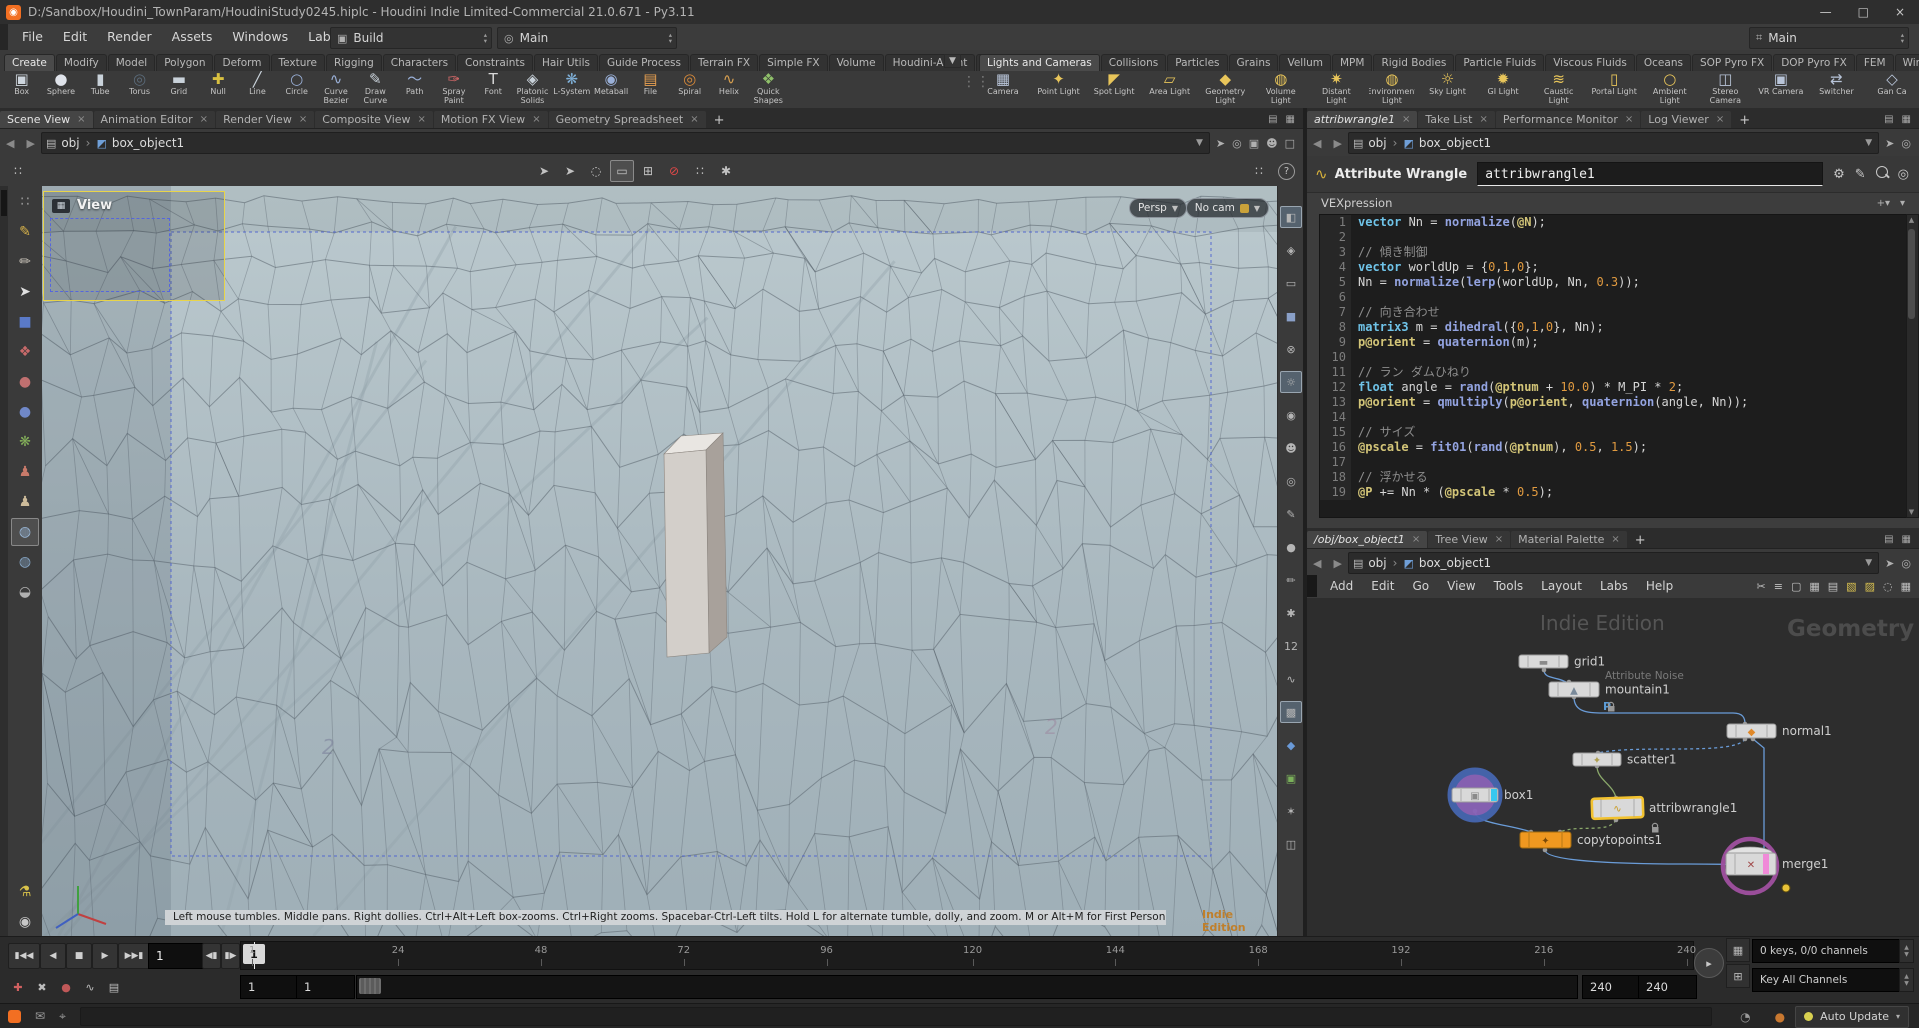 Image resolution: width=1919 pixels, height=1028 pixels. I want to click on lights-off-icon: ⊗, so click(1291, 349).